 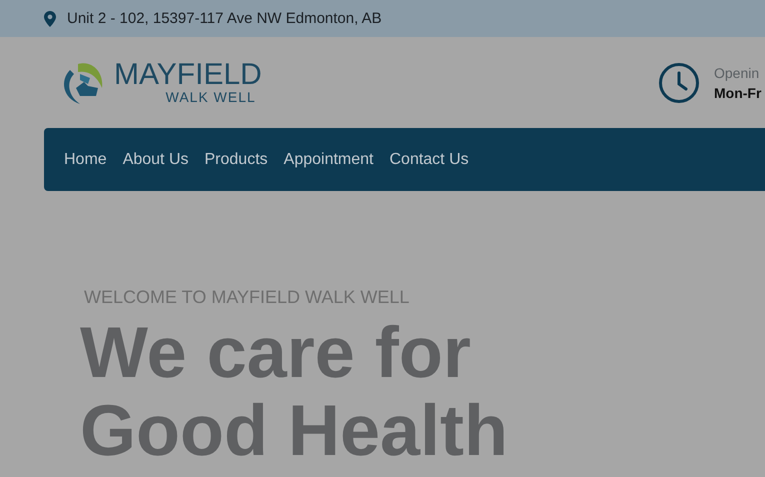 I want to click on nav-link: Appointment, so click(x=329, y=159).